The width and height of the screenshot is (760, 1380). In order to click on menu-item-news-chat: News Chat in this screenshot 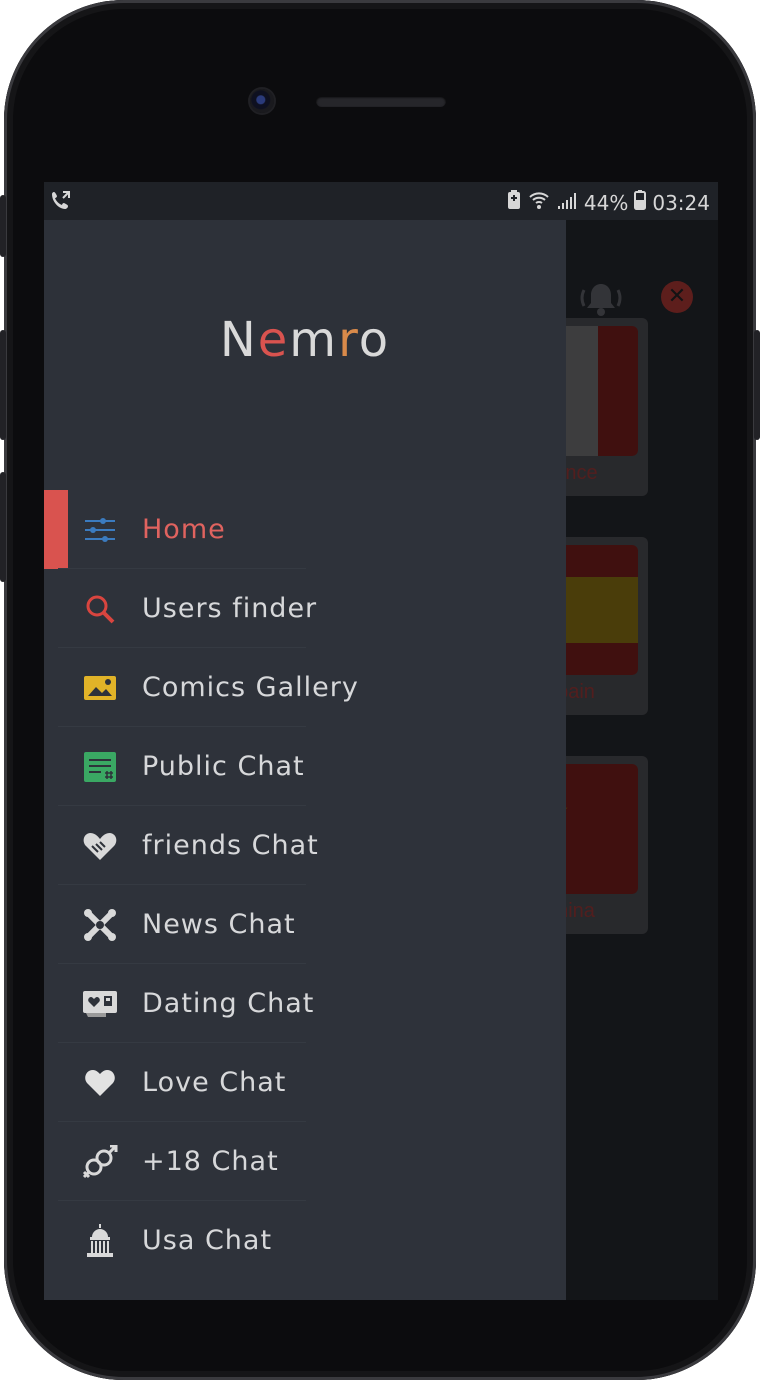, I will do `click(305, 924)`.